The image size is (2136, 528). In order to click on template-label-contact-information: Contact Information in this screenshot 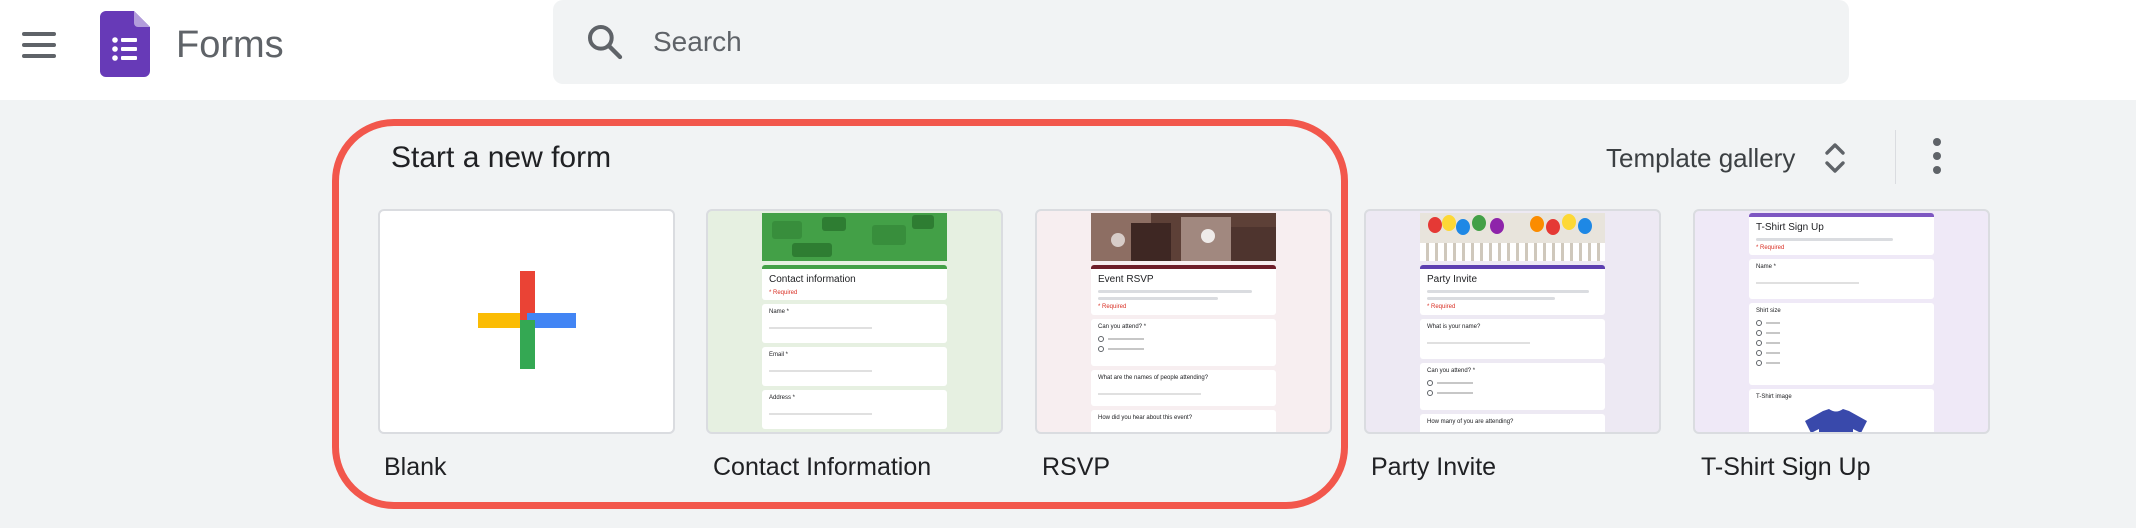, I will do `click(822, 467)`.